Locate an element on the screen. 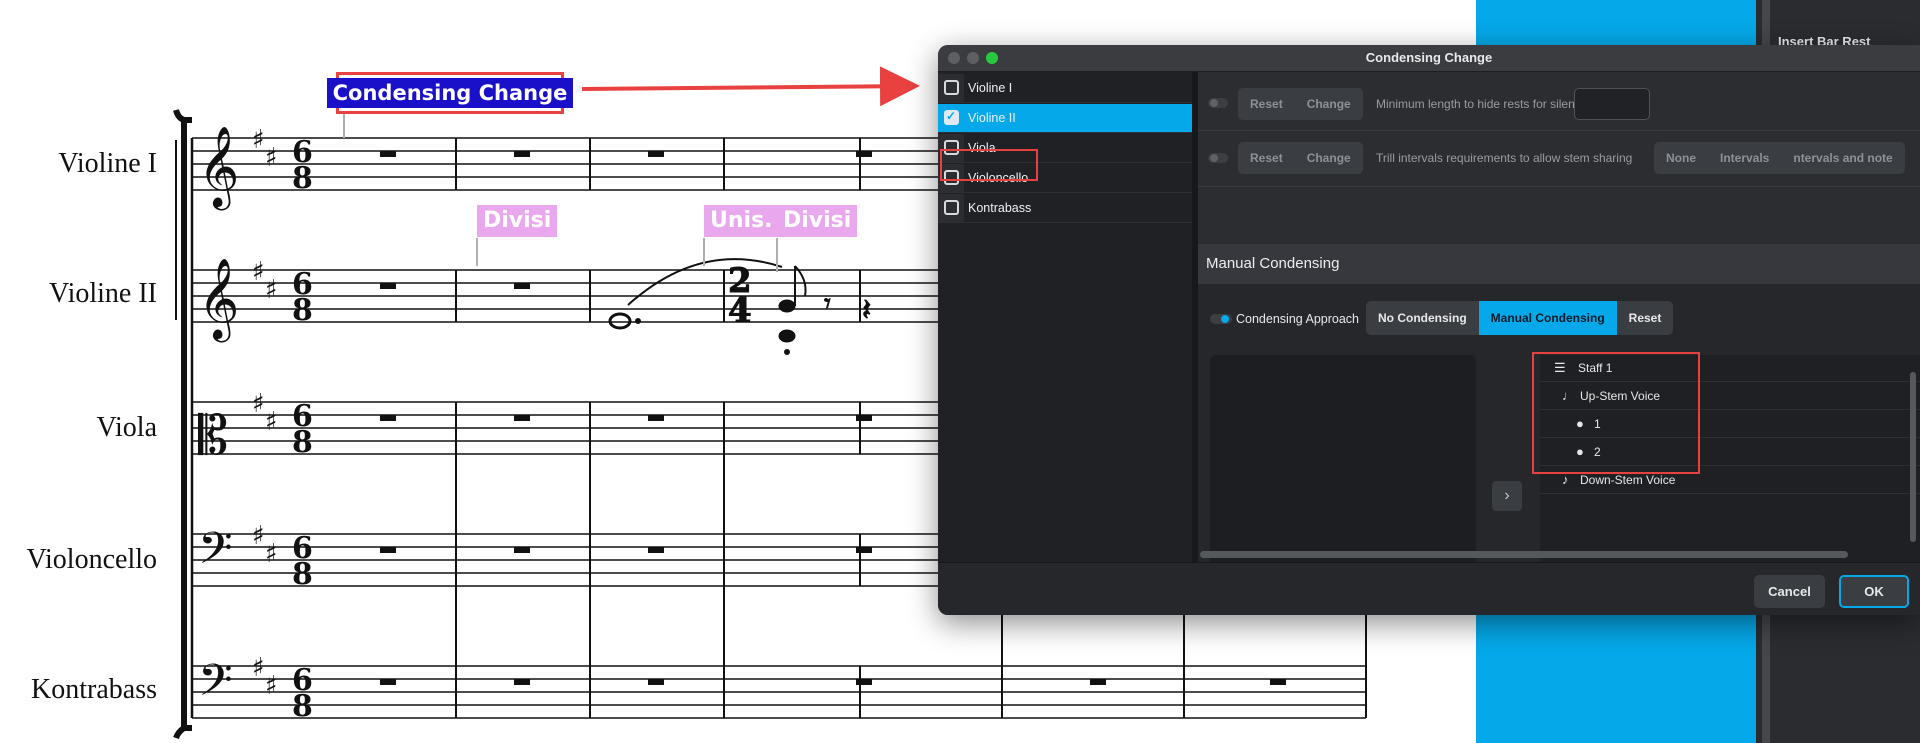 This screenshot has width=1920, height=743. treble-clef-icon: 𝄞 is located at coordinates (218, 167).